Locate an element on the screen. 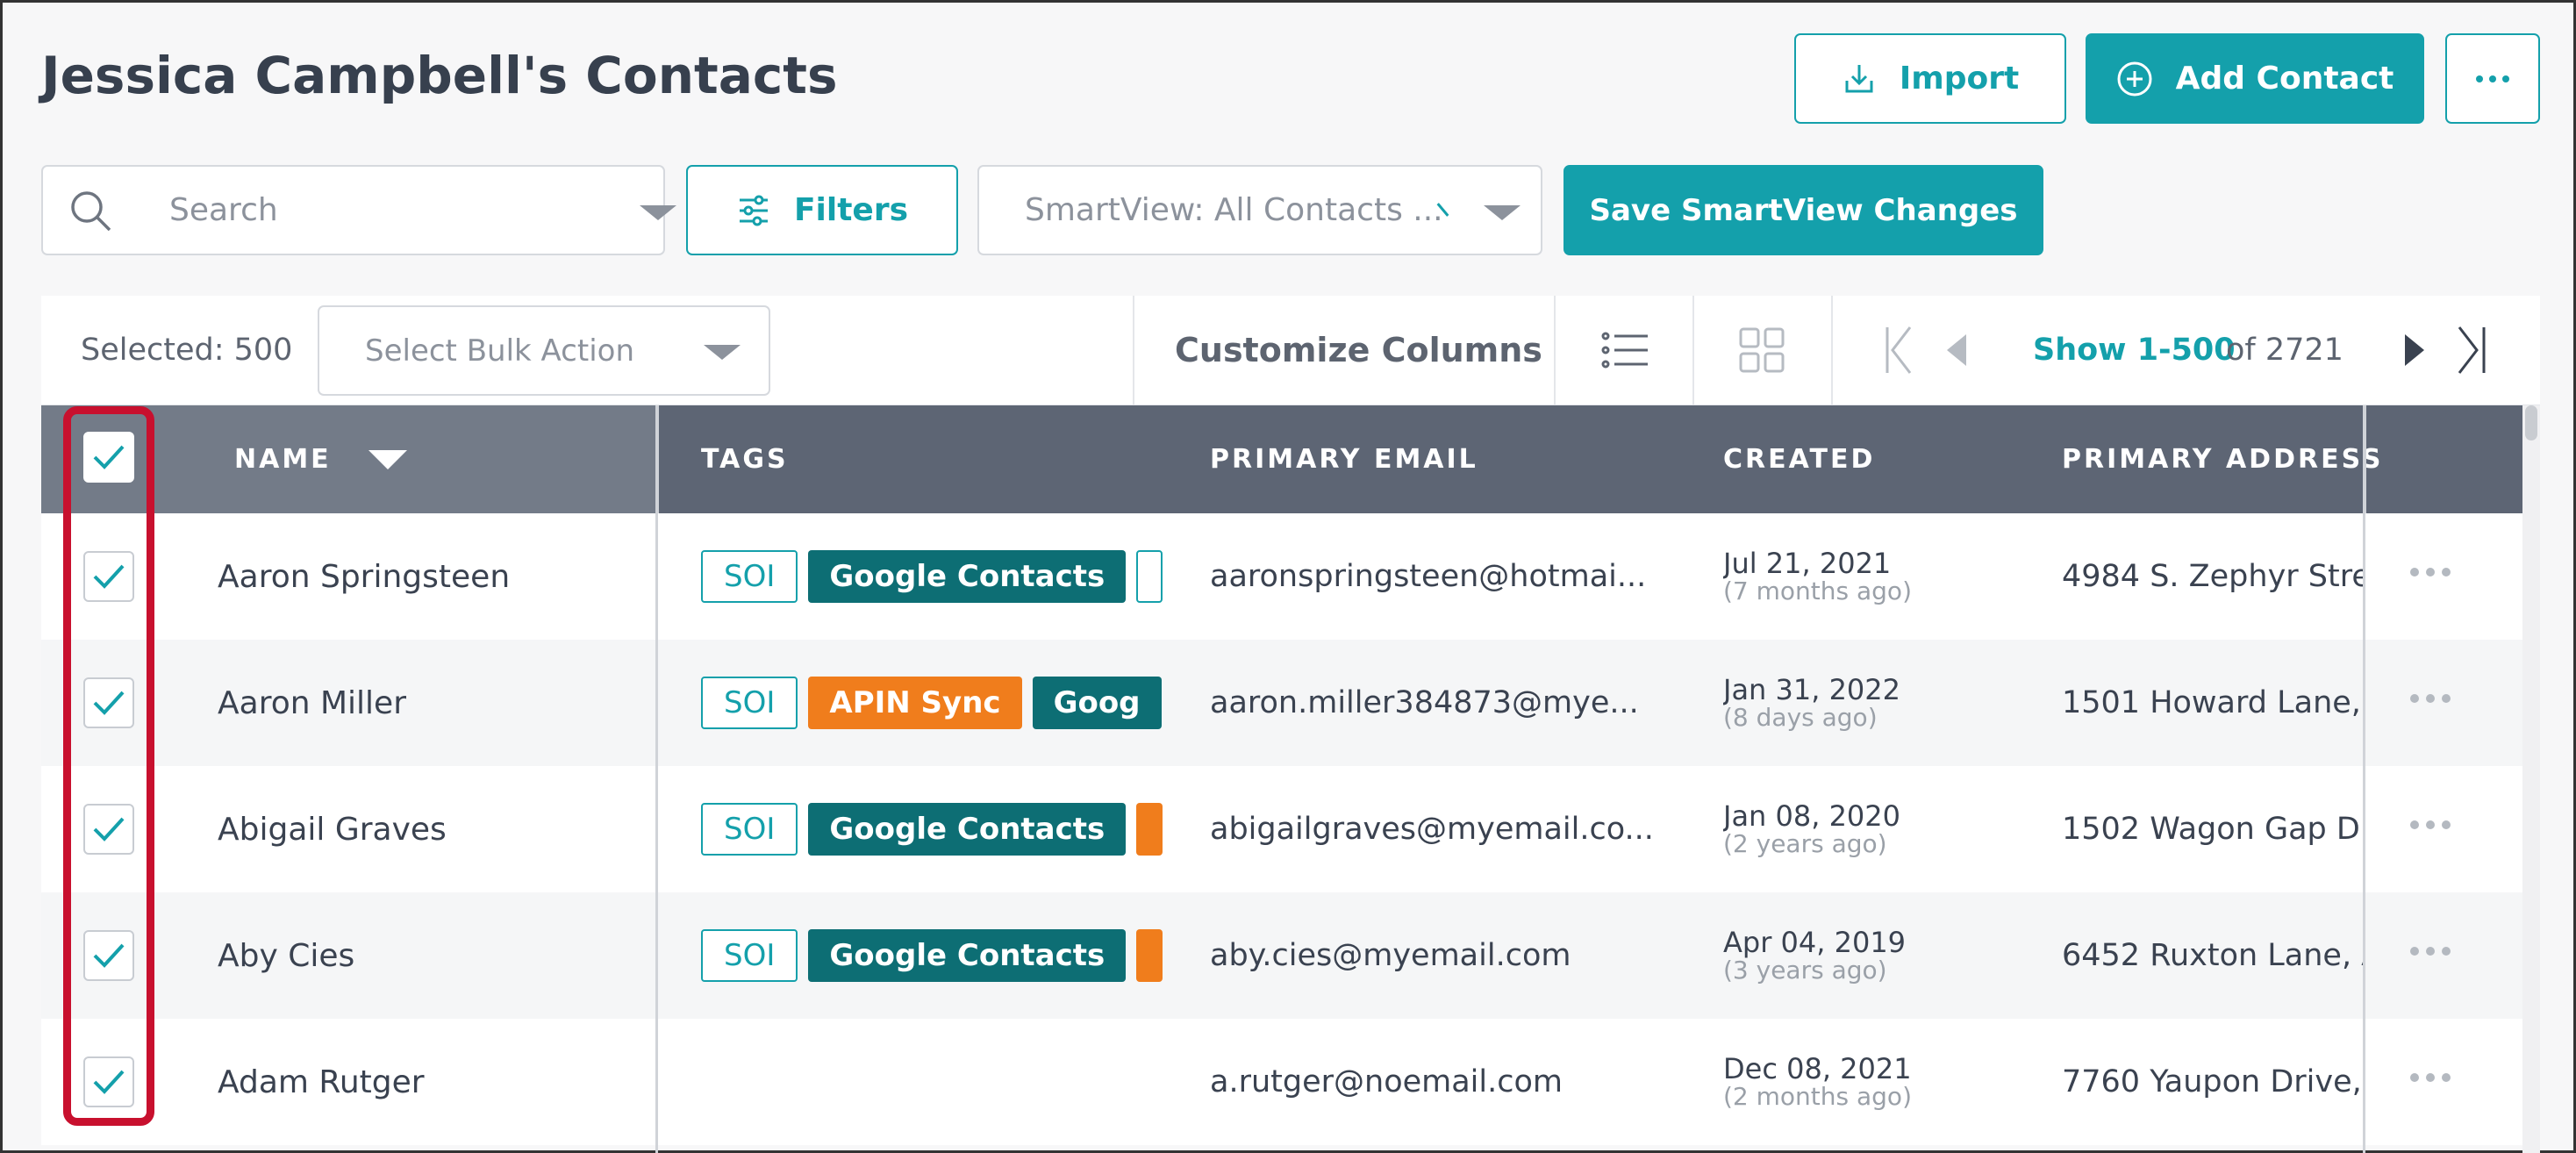  column-header-tags: TAGS is located at coordinates (745, 459).